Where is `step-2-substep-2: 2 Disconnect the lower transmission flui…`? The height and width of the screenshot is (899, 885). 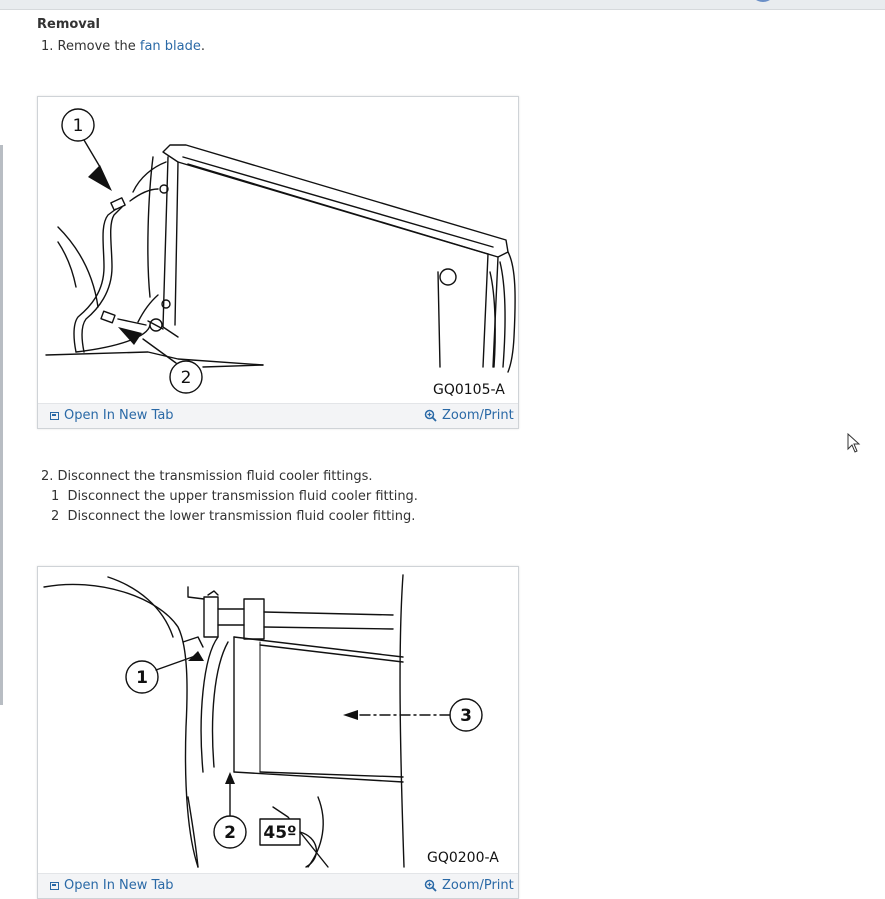 step-2-substep-2: 2 Disconnect the lower transmission flui… is located at coordinates (233, 516).